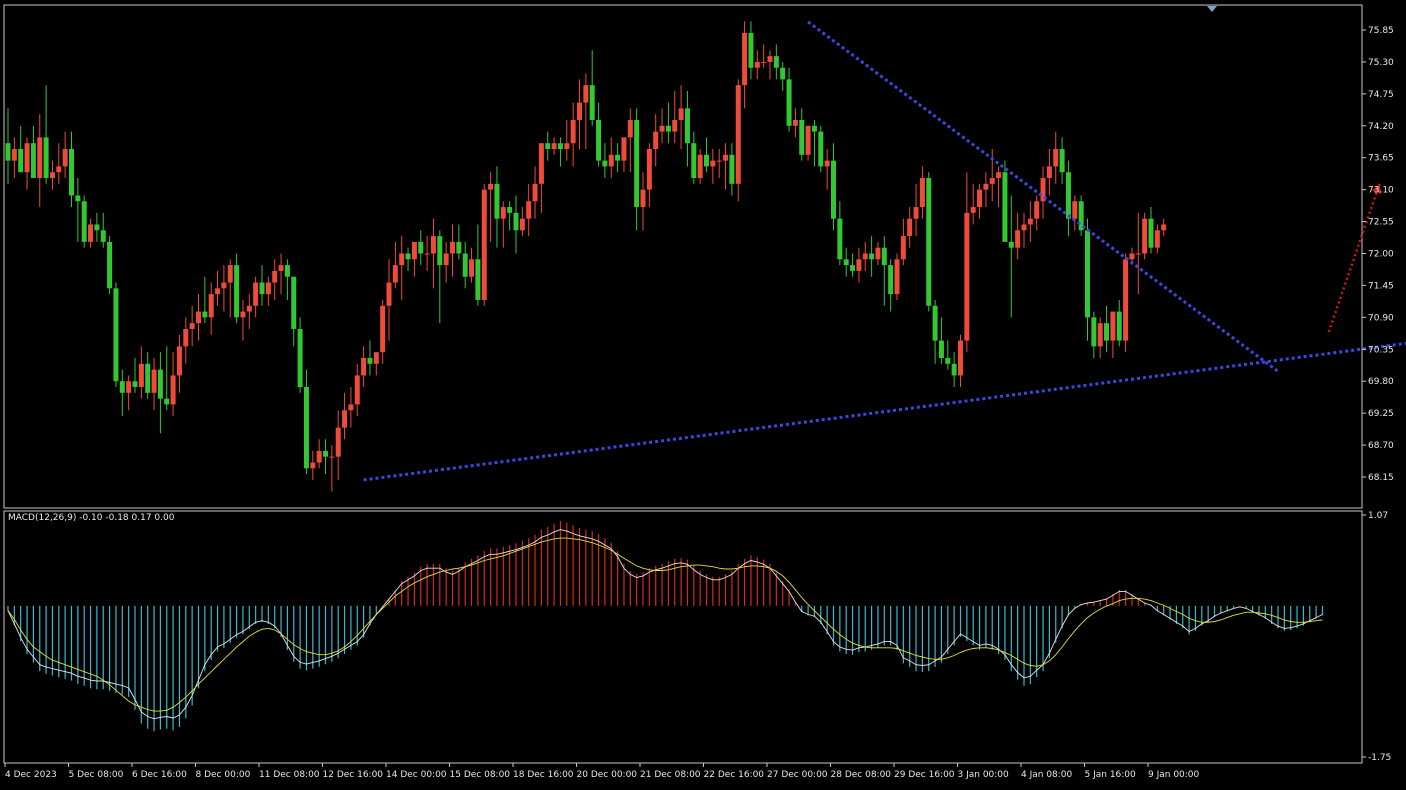 Image resolution: width=1406 pixels, height=790 pixels. I want to click on lower-trendline, so click(885, 409).